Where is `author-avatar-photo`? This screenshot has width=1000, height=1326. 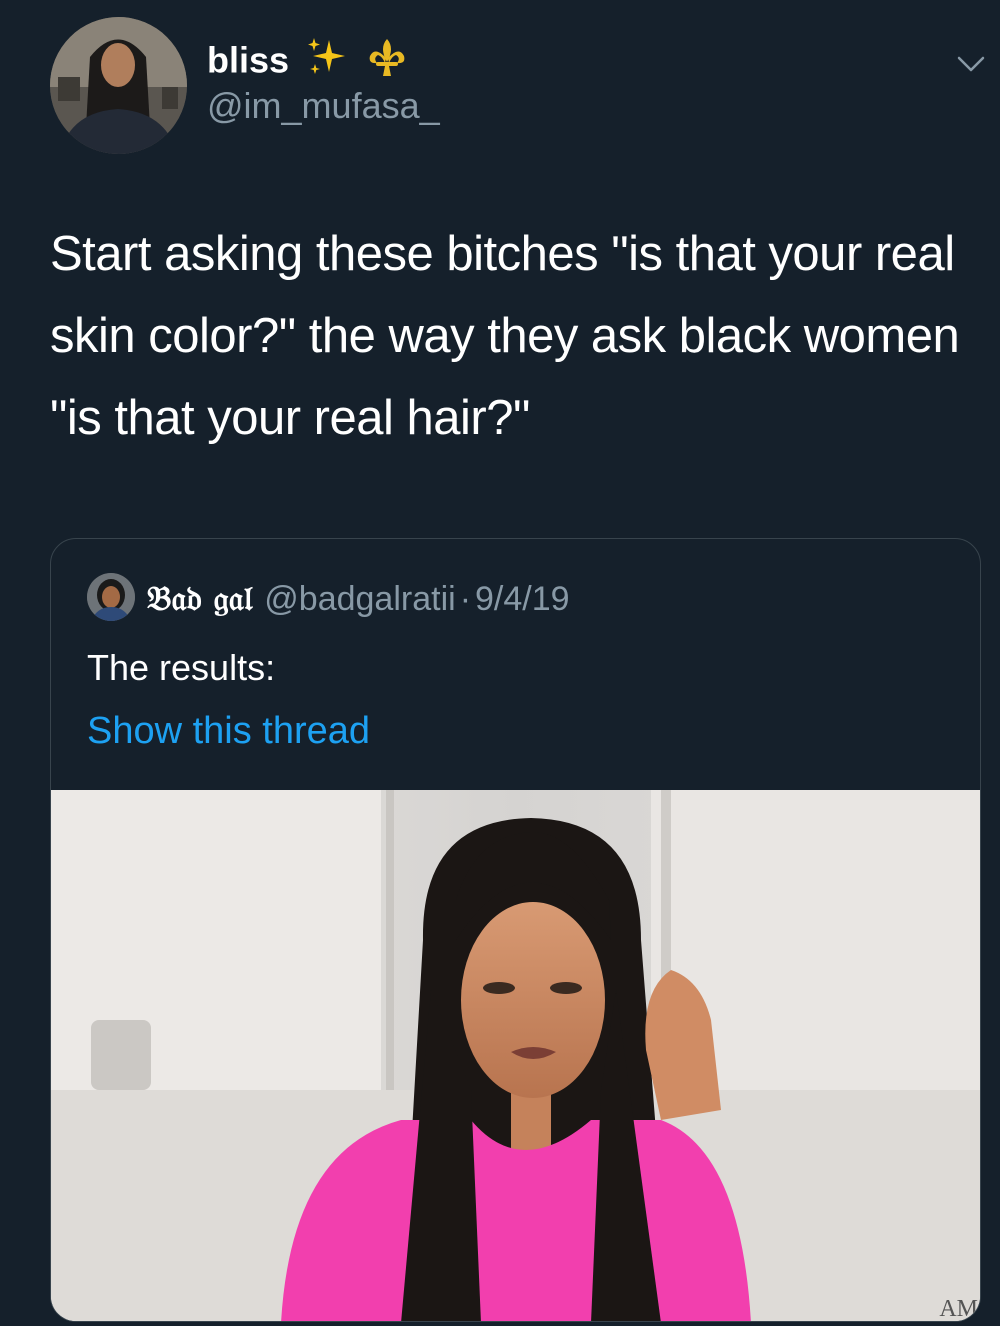
author-avatar-photo is located at coordinates (118, 85).